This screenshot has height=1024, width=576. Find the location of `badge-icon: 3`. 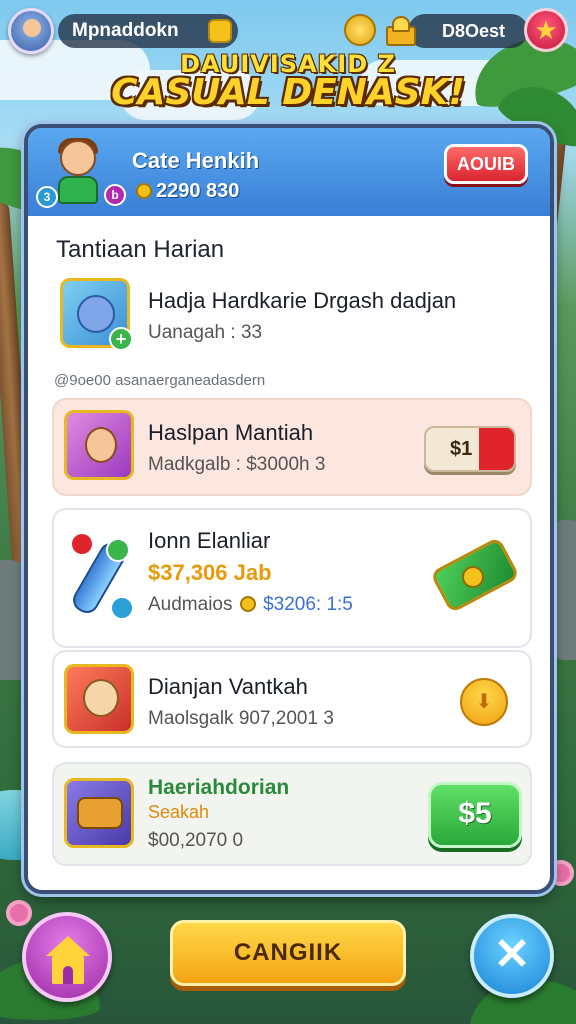

badge-icon: 3 is located at coordinates (47, 197).